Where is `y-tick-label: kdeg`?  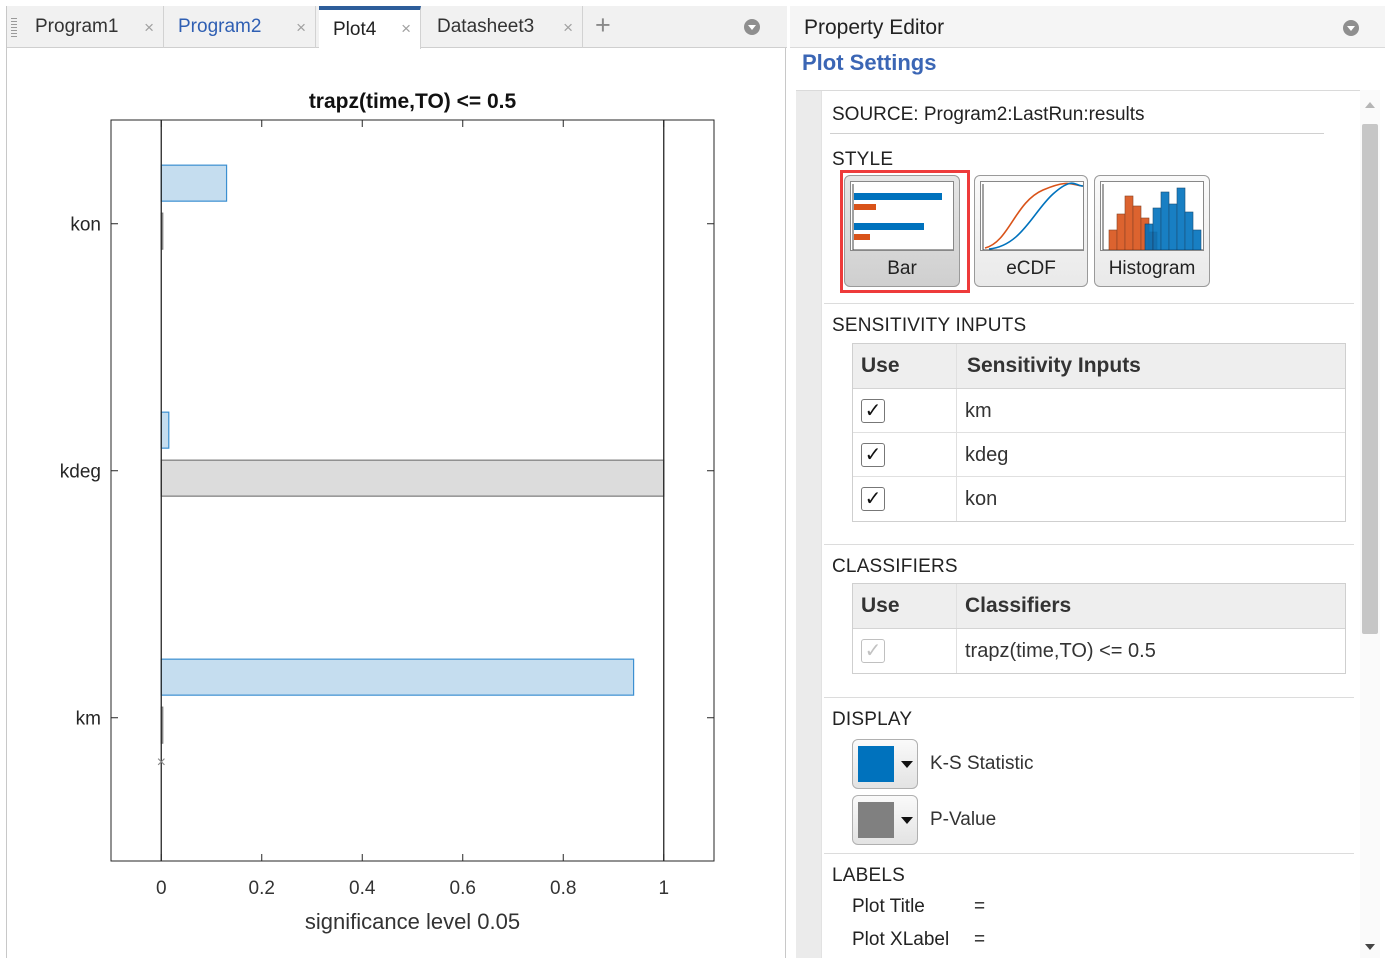
y-tick-label: kdeg is located at coordinates (80, 472).